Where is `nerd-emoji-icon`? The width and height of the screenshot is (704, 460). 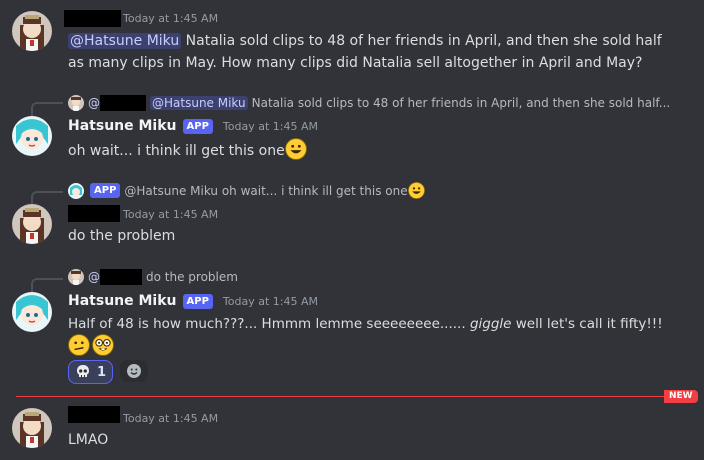
nerd-emoji-icon is located at coordinates (103, 345).